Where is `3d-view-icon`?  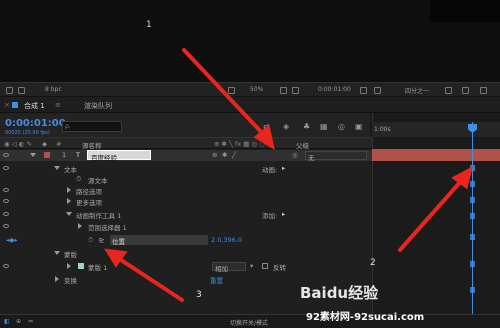 3d-view-icon is located at coordinates (483, 90).